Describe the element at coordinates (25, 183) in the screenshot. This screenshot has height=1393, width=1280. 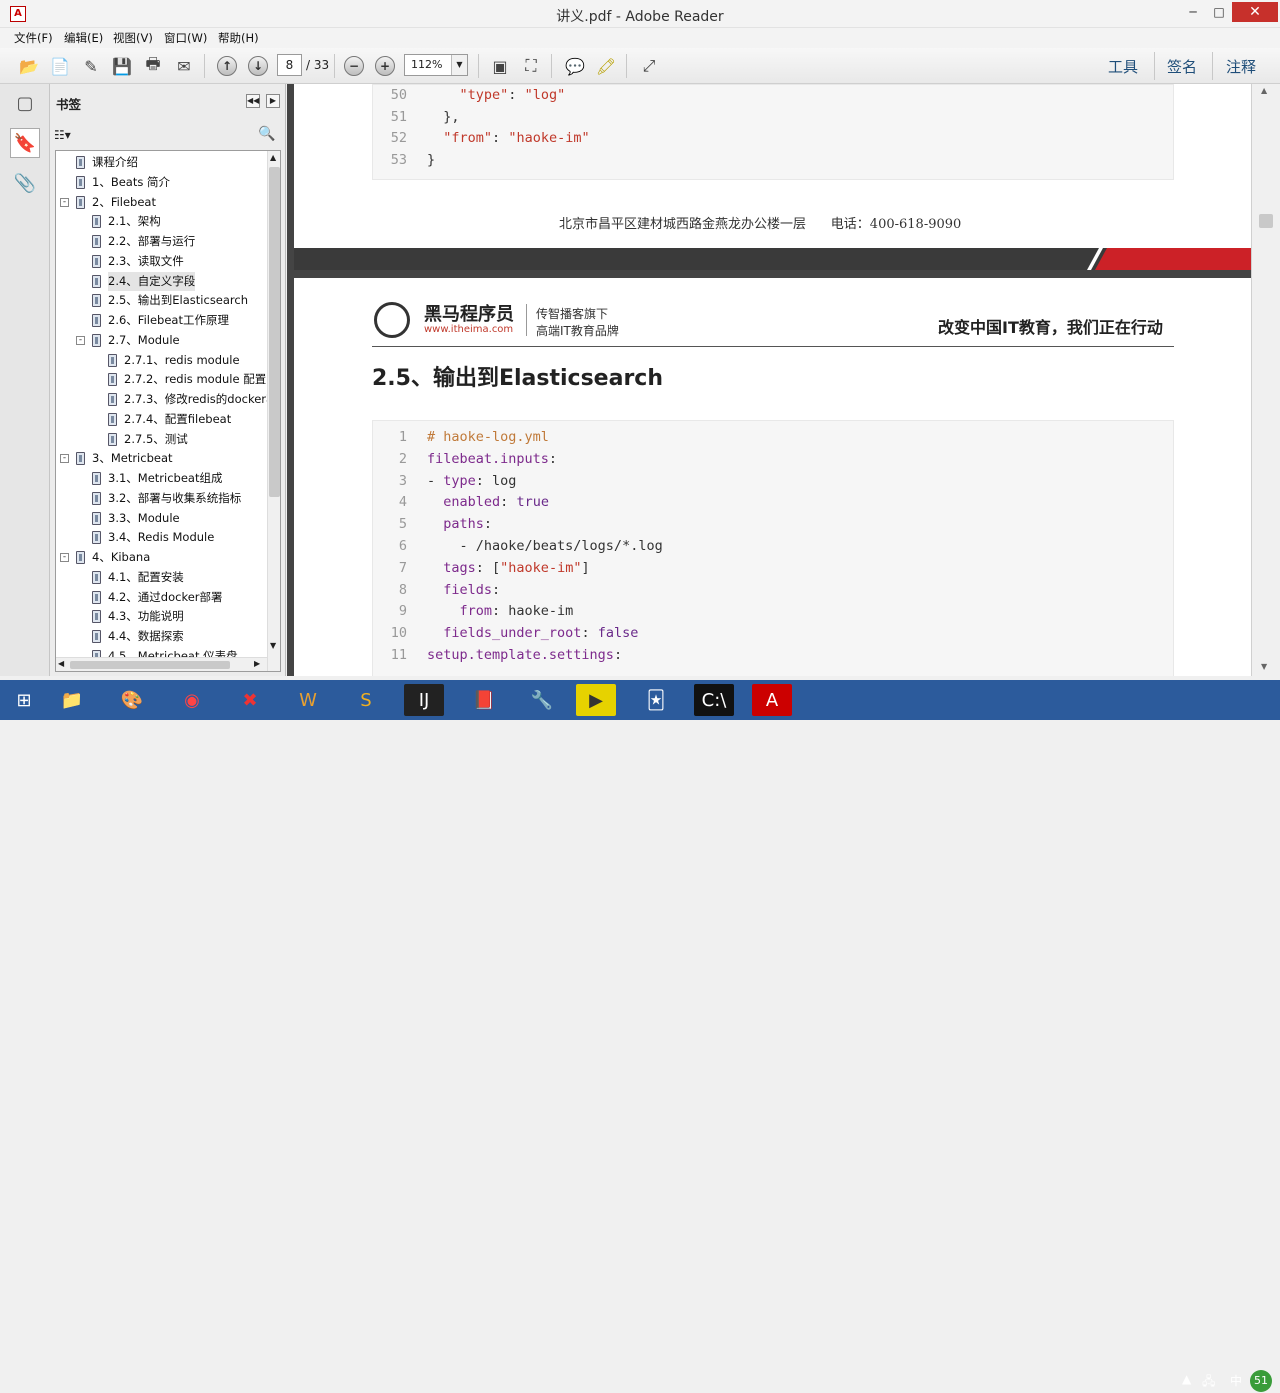
I see `attachment-icon: 📎` at that location.